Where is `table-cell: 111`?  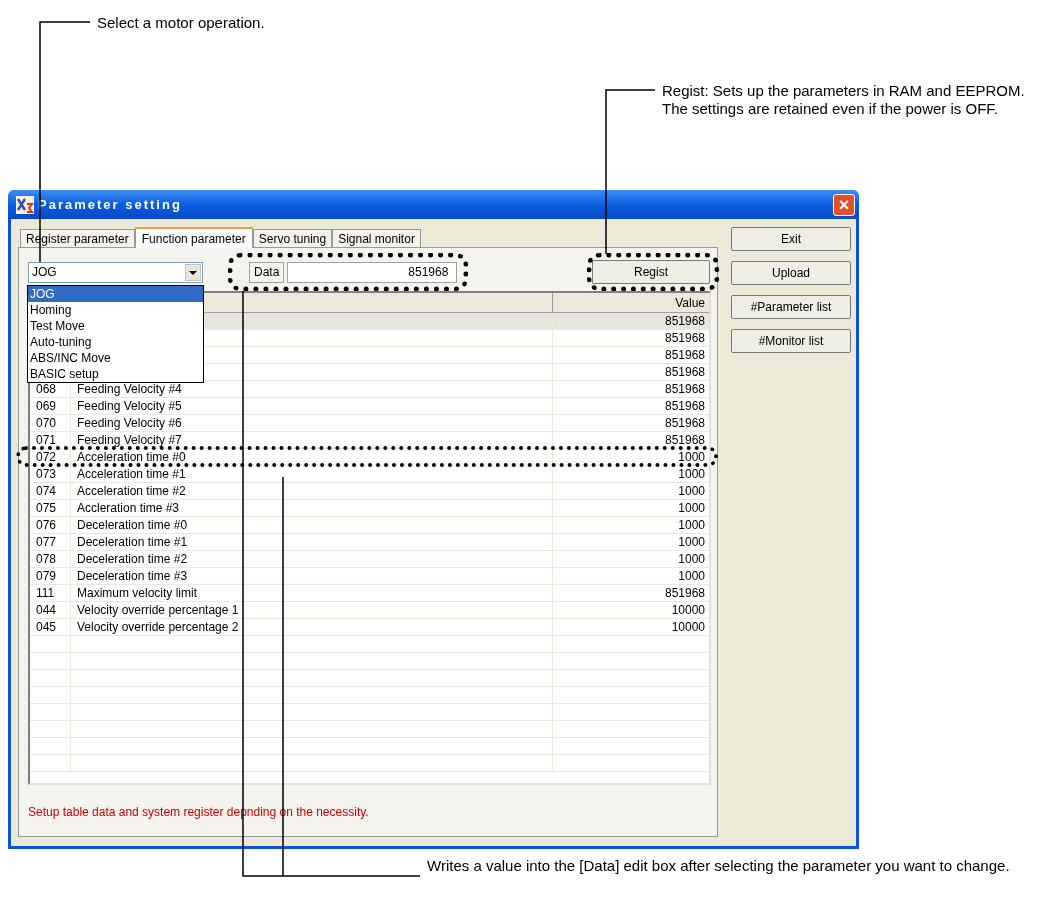 table-cell: 111 is located at coordinates (45, 593).